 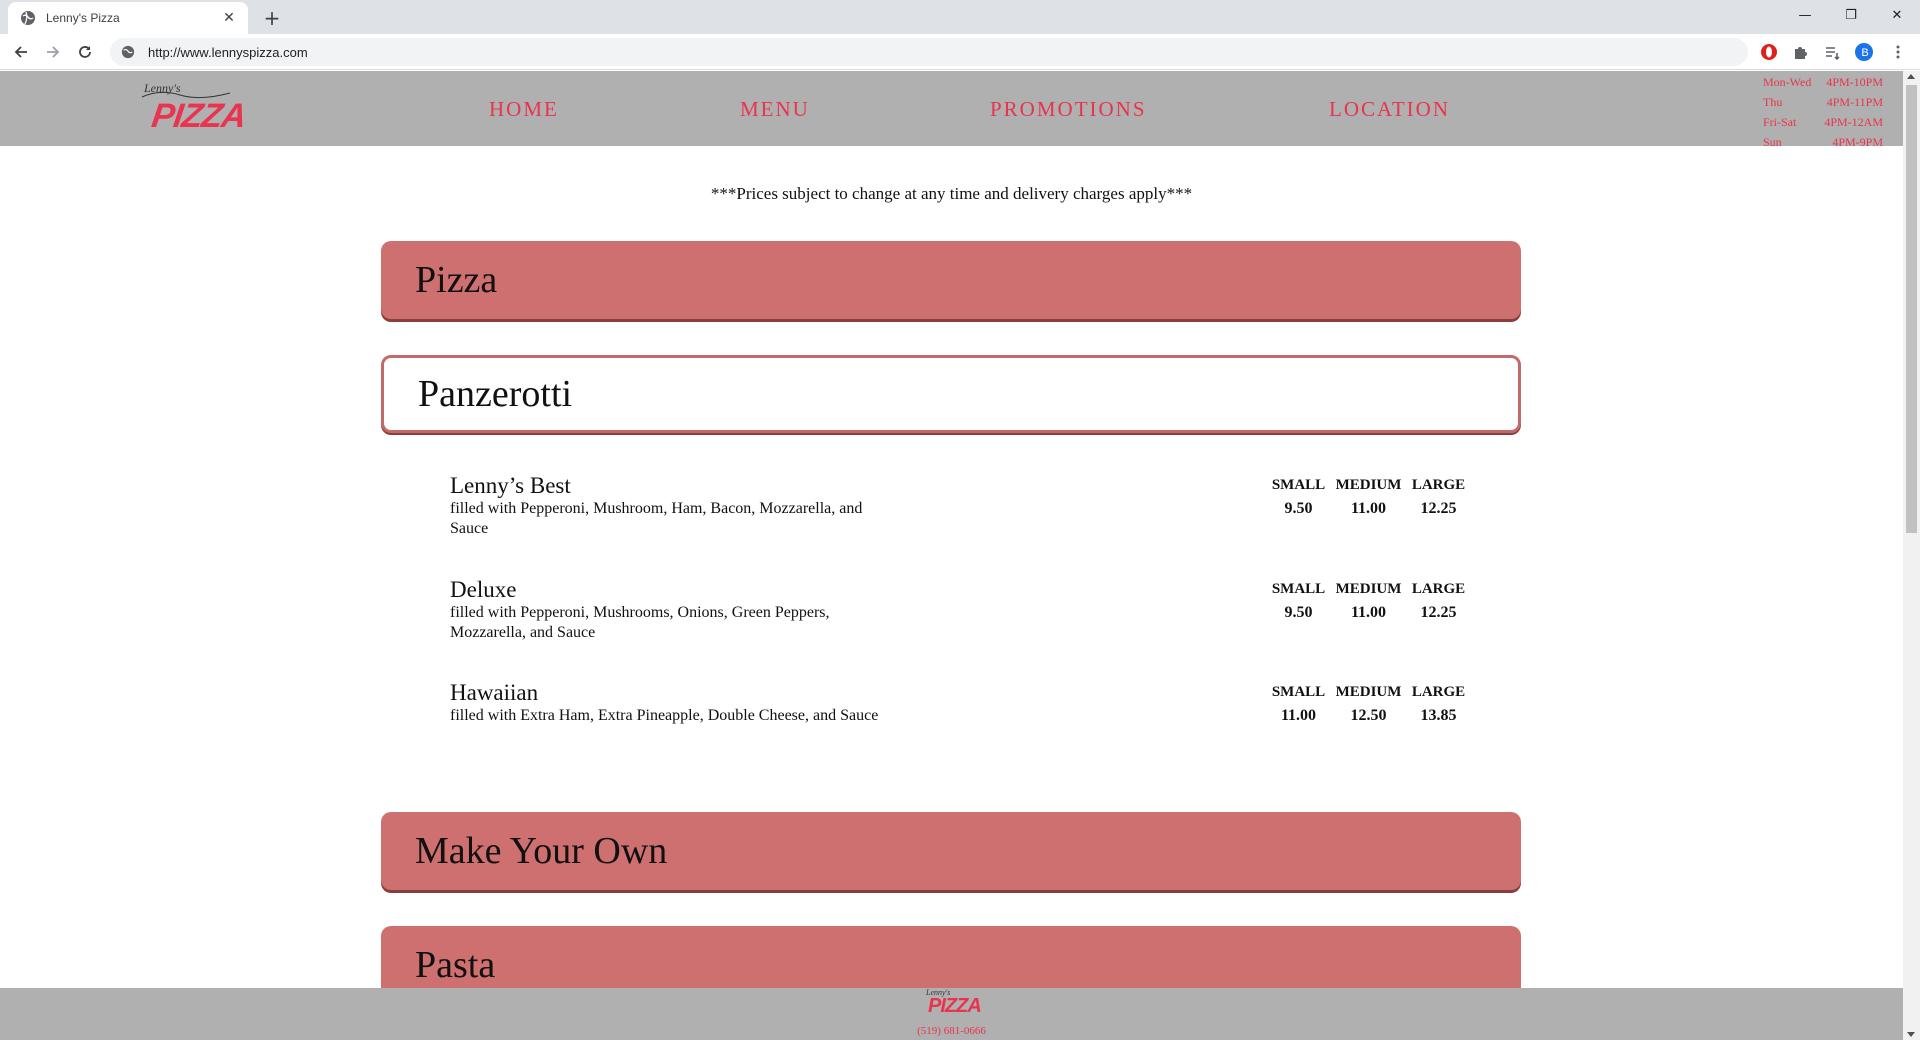 What do you see at coordinates (960, 17) in the screenshot?
I see `browser-tab-strip: Lenny's Pizza ✕ + — ❐ ✕` at bounding box center [960, 17].